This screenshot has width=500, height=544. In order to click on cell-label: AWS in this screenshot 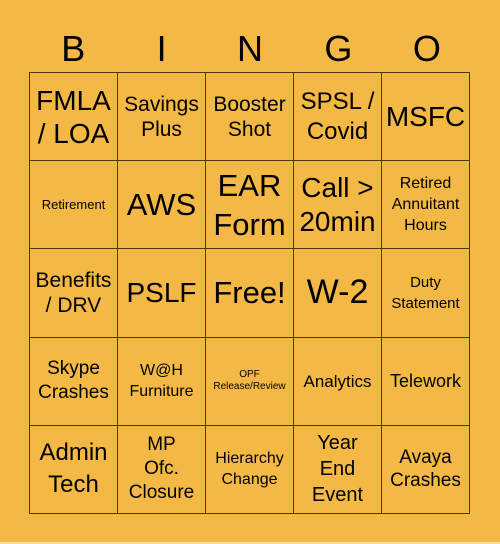, I will do `click(161, 205)`.